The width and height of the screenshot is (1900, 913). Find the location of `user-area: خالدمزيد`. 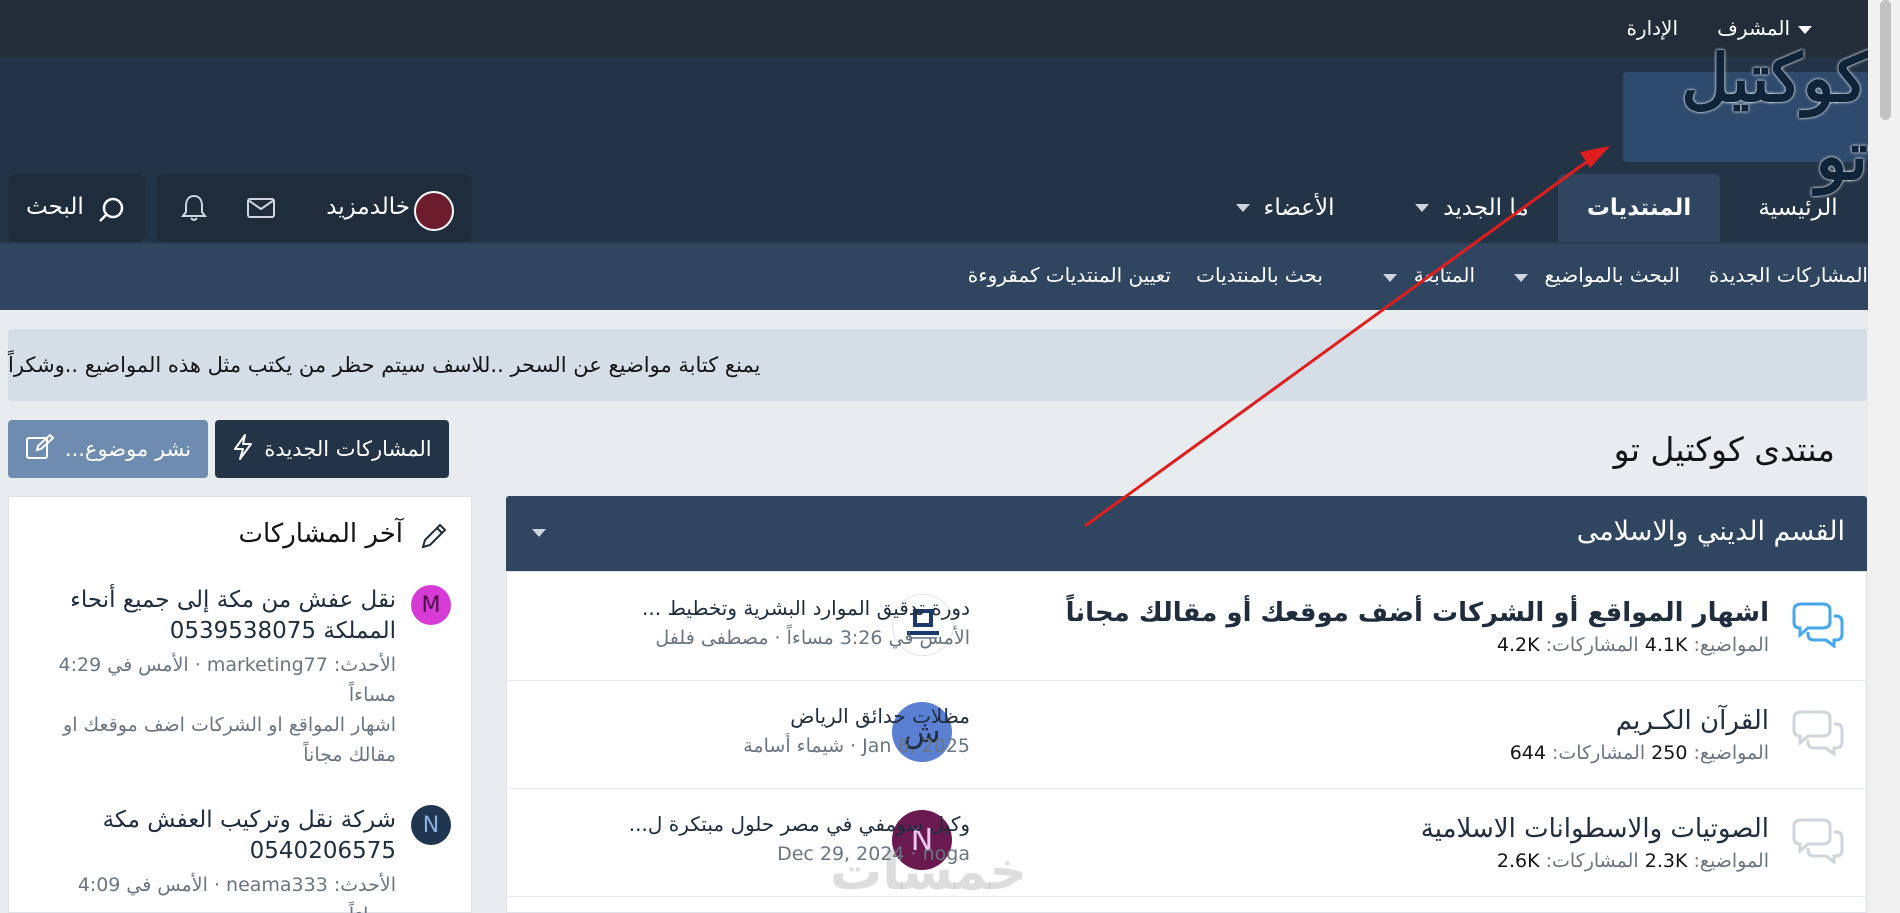

user-area: خالدمزيد is located at coordinates (314, 208).